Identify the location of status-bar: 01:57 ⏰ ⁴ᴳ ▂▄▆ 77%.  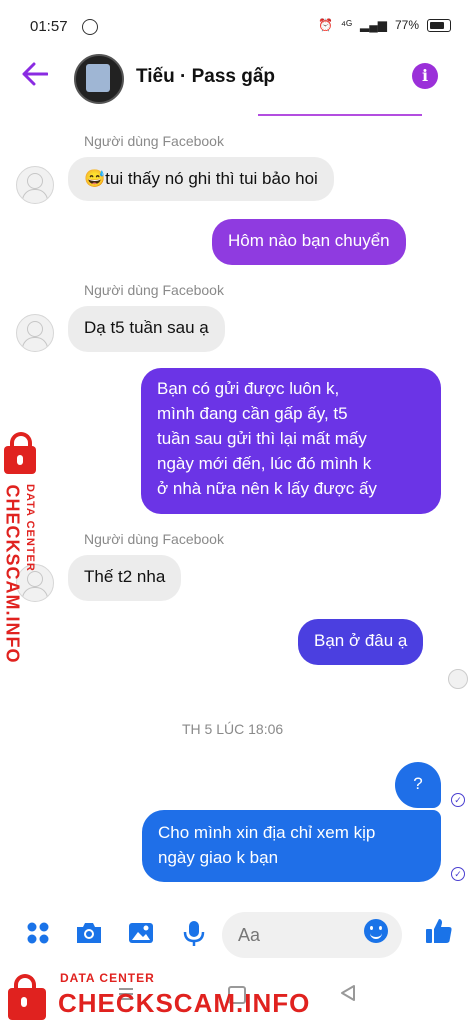
(236, 28).